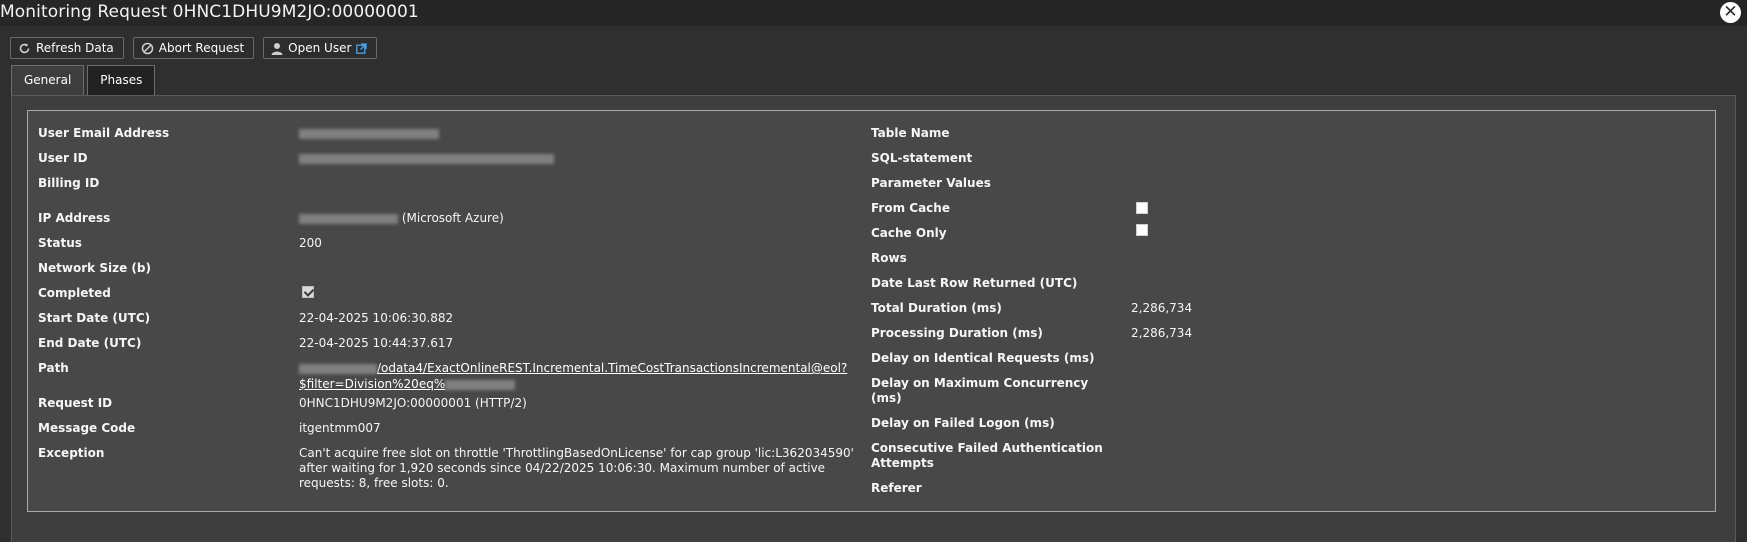  What do you see at coordinates (974, 283) in the screenshot?
I see `date-last-row-label: Date Last Row Returned (UTC)` at bounding box center [974, 283].